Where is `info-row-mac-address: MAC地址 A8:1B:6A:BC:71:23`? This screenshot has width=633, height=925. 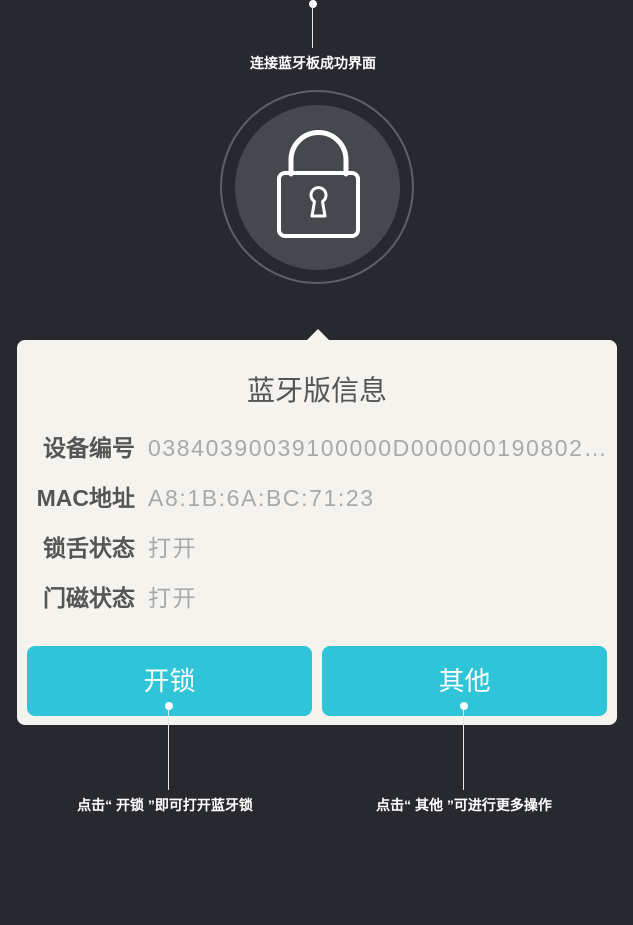
info-row-mac-address: MAC地址 A8:1B:6A:BC:71:23 is located at coordinates (317, 498).